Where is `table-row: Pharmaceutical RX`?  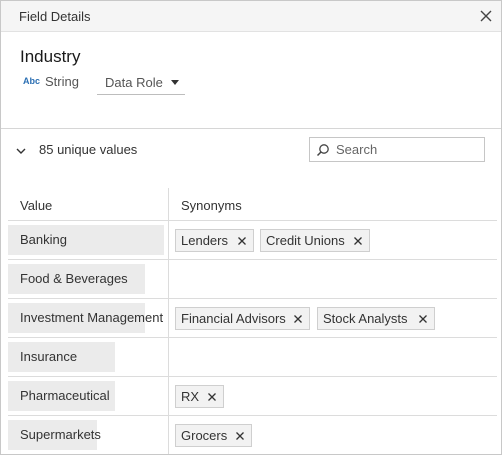 table-row: Pharmaceutical RX is located at coordinates (252, 396).